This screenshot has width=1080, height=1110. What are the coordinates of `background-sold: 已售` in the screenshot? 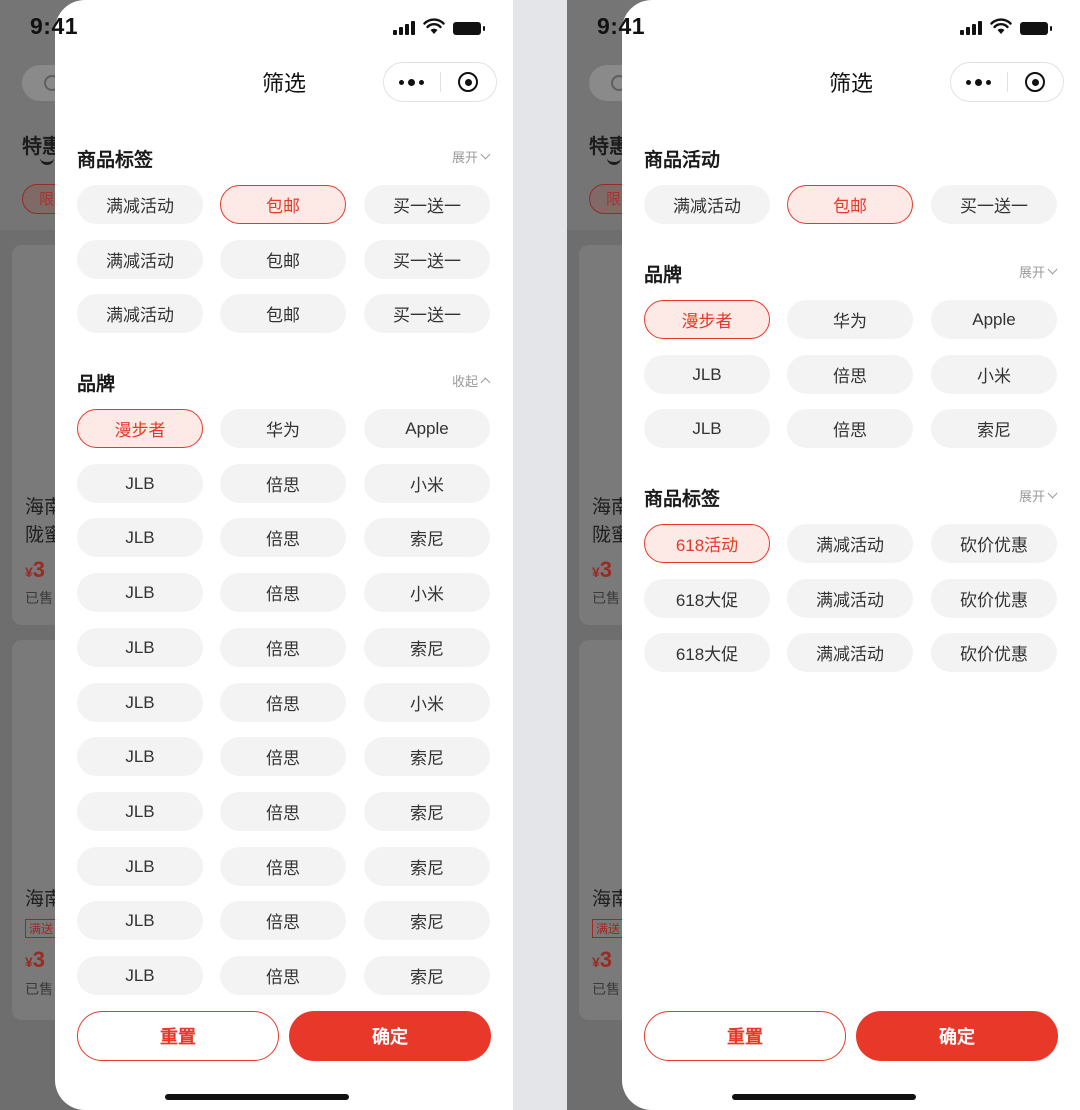 It's located at (39, 598).